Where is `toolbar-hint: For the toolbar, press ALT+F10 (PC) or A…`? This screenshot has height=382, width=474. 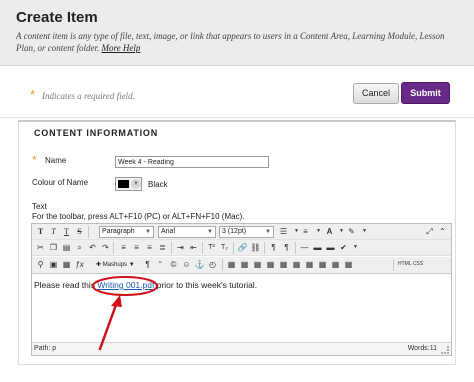
toolbar-hint: For the toolbar, press ALT+F10 (PC) or A… is located at coordinates (138, 216).